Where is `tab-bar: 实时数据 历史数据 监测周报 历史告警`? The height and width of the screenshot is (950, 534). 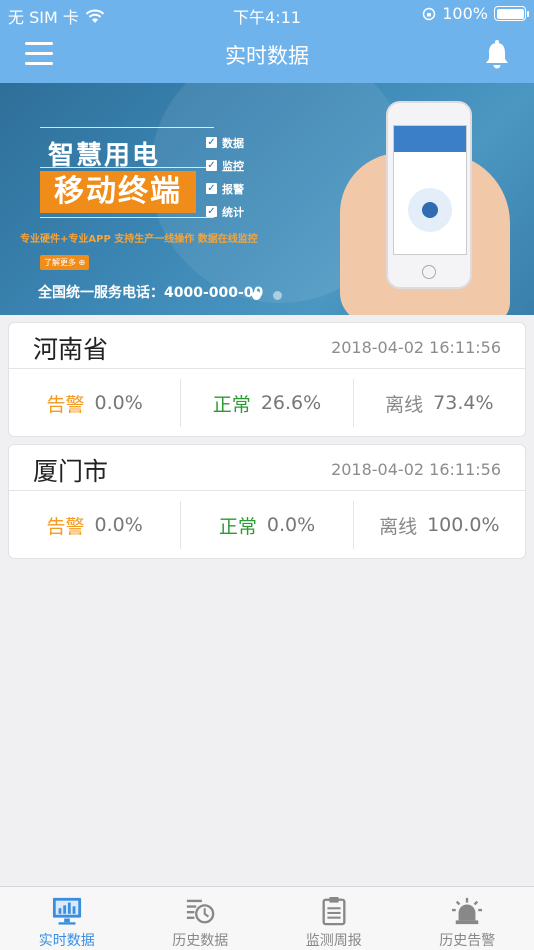 tab-bar: 实时数据 历史数据 监测周报 历史告警 is located at coordinates (267, 918).